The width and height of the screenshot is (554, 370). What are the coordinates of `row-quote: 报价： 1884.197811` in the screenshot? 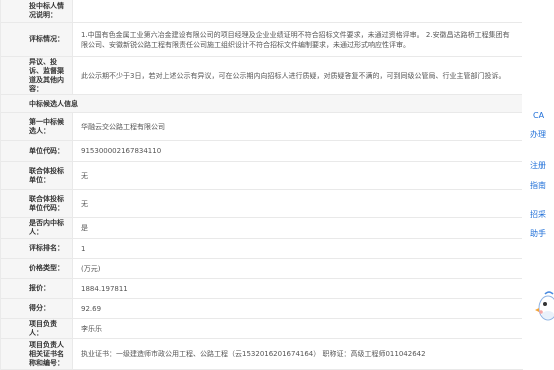 It's located at (262, 289).